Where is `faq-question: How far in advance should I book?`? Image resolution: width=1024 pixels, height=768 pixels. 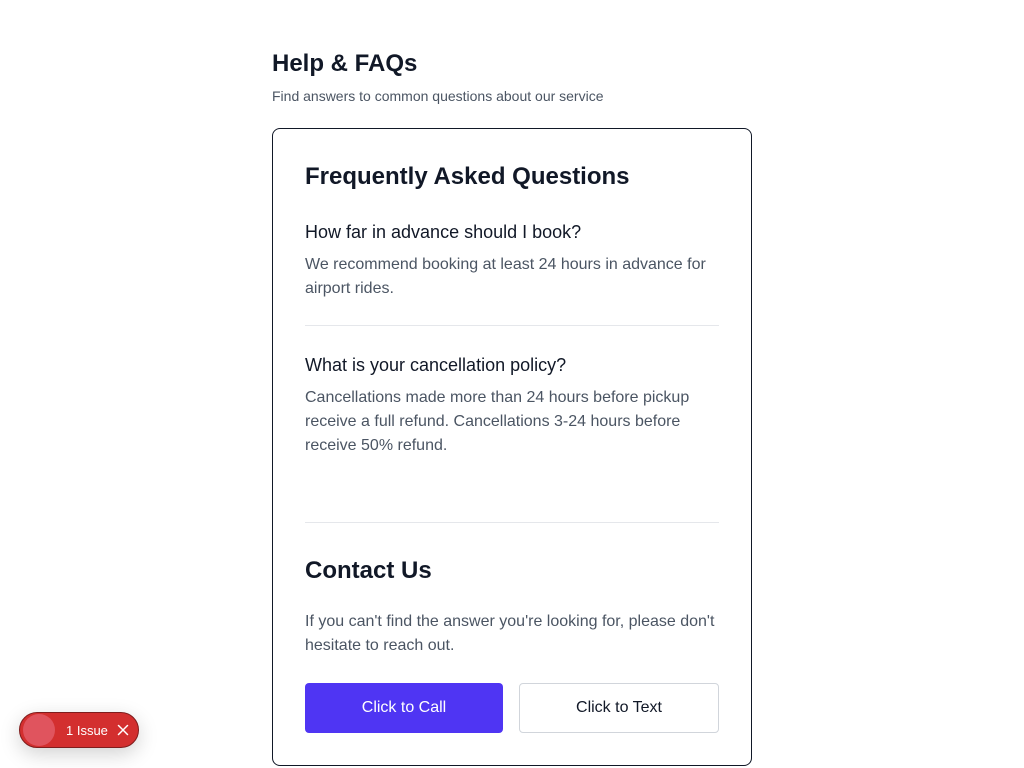
faq-question: How far in advance should I book? is located at coordinates (443, 232).